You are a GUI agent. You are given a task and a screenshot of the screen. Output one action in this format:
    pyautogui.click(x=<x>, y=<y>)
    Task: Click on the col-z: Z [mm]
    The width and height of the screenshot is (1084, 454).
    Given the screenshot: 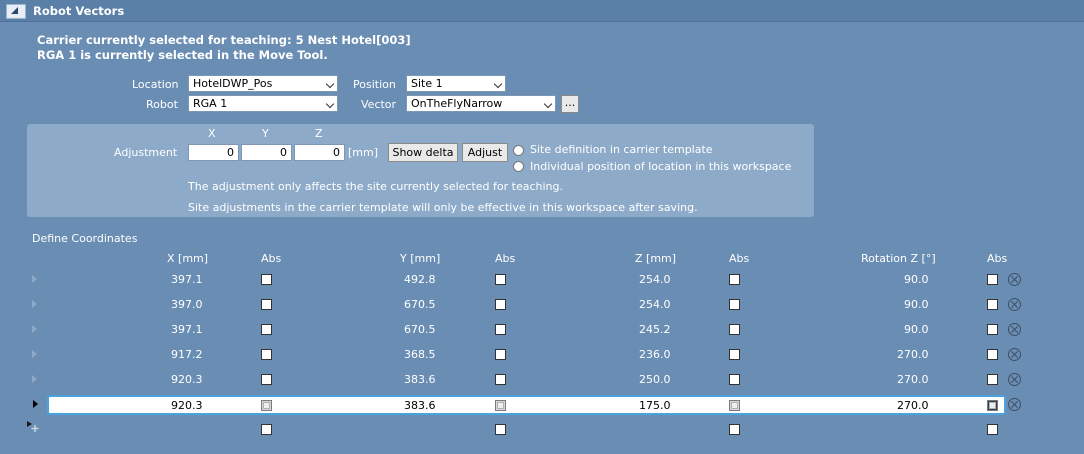 What is the action you would take?
    pyautogui.click(x=656, y=258)
    